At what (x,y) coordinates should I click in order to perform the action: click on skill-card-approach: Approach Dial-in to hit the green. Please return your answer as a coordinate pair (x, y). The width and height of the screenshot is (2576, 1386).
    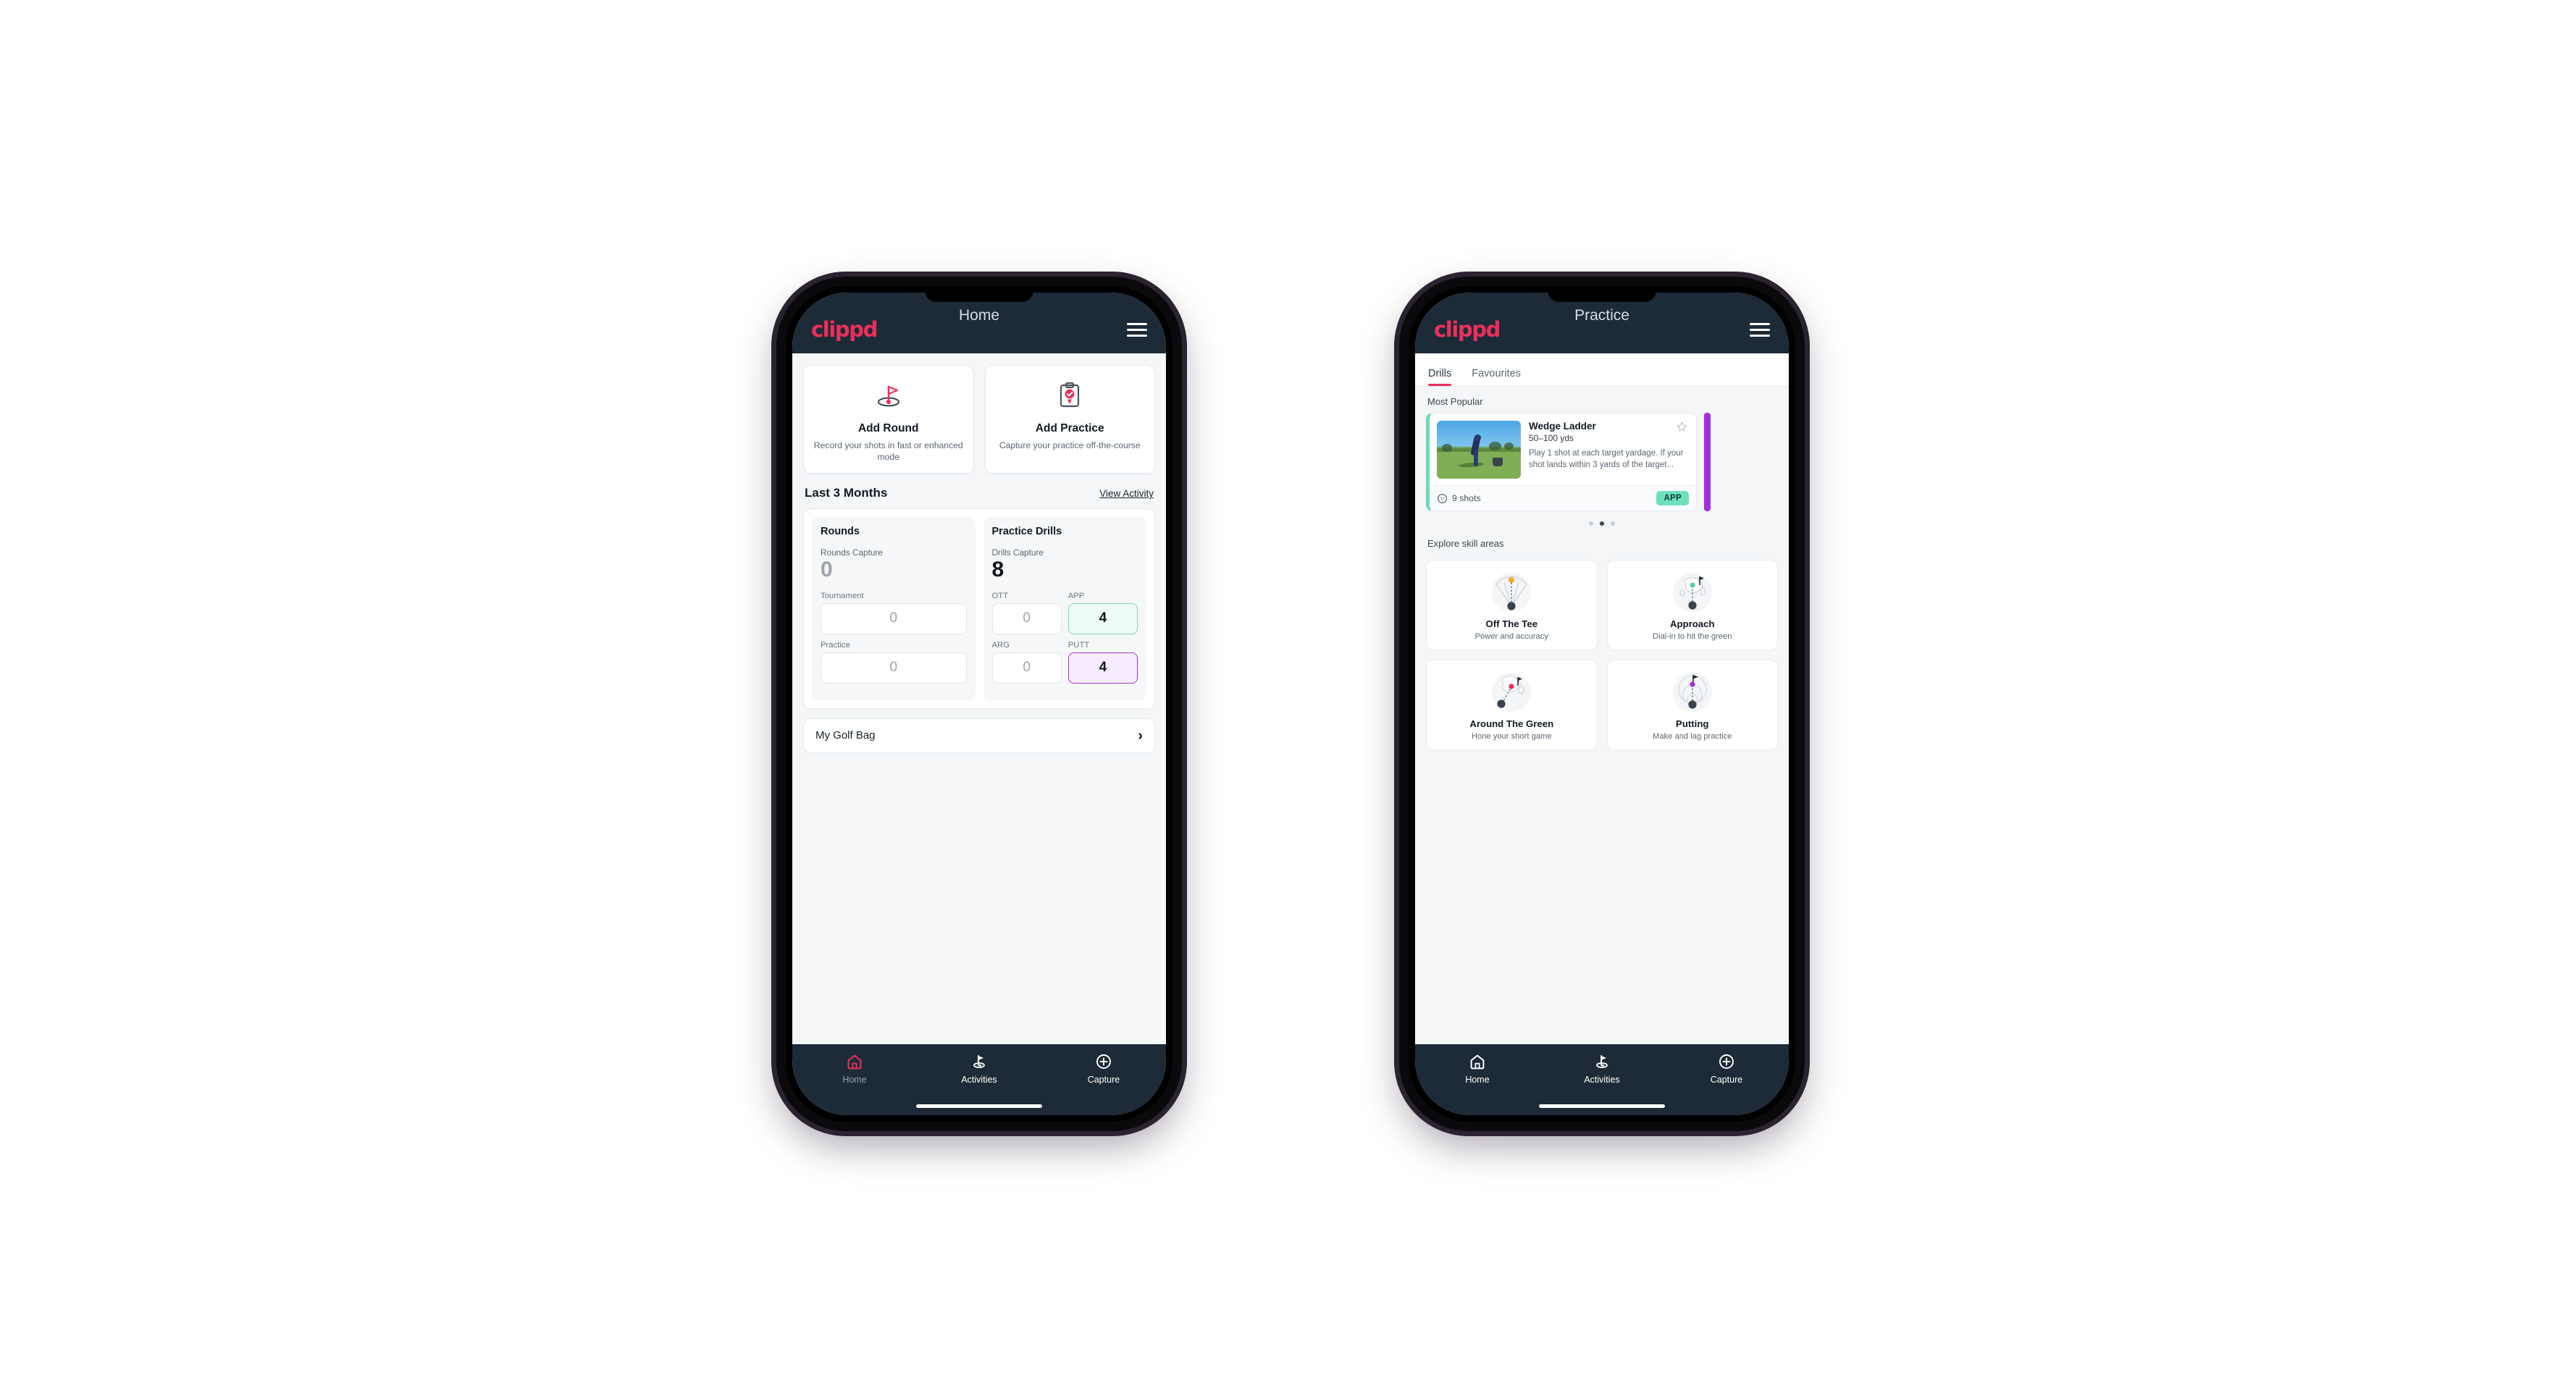
    Looking at the image, I should click on (1692, 605).